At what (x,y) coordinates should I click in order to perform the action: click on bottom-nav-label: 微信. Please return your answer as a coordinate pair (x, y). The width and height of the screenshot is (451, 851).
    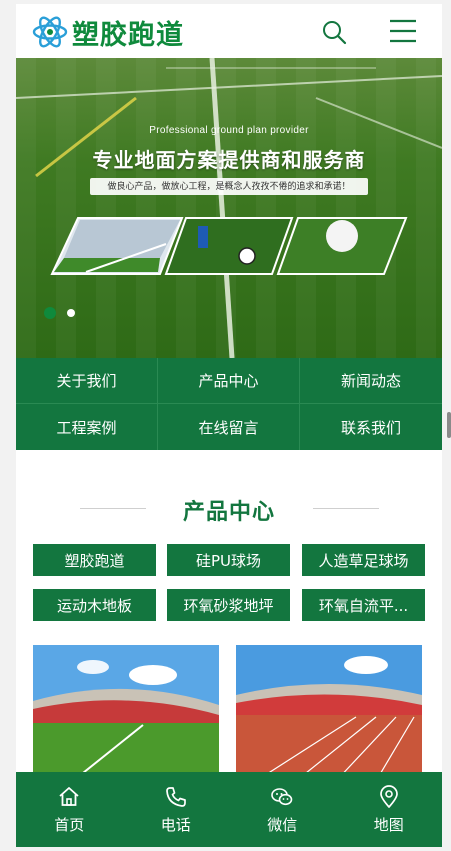
    Looking at the image, I should click on (282, 824).